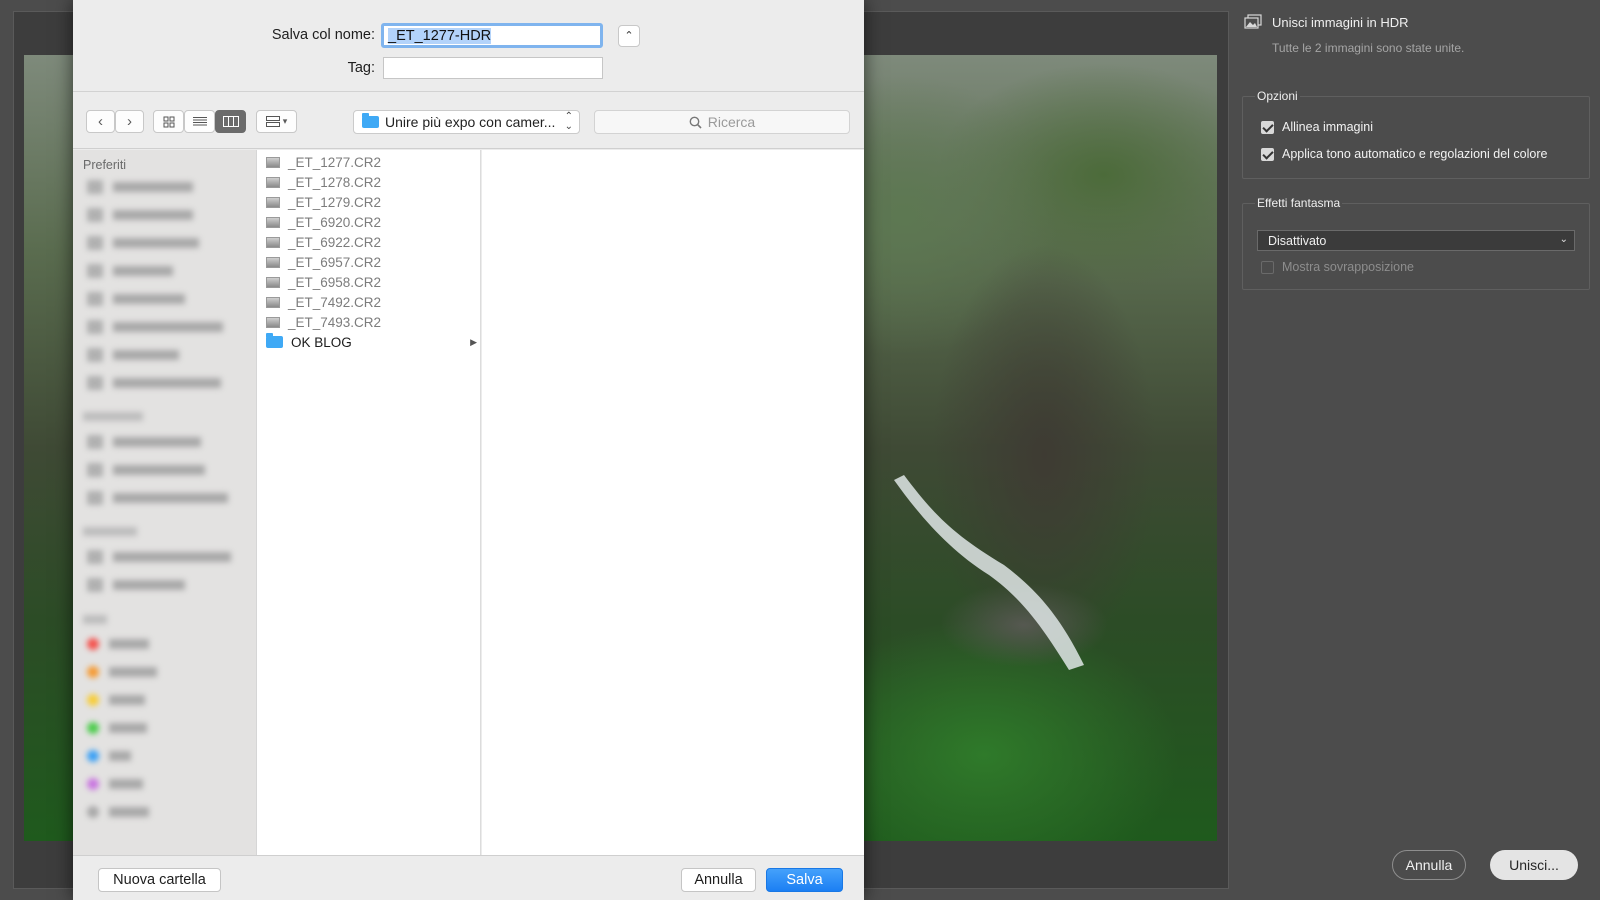 The image size is (1600, 900). Describe the element at coordinates (109, 756) in the screenshot. I see `sidebar-tag-blue` at that location.